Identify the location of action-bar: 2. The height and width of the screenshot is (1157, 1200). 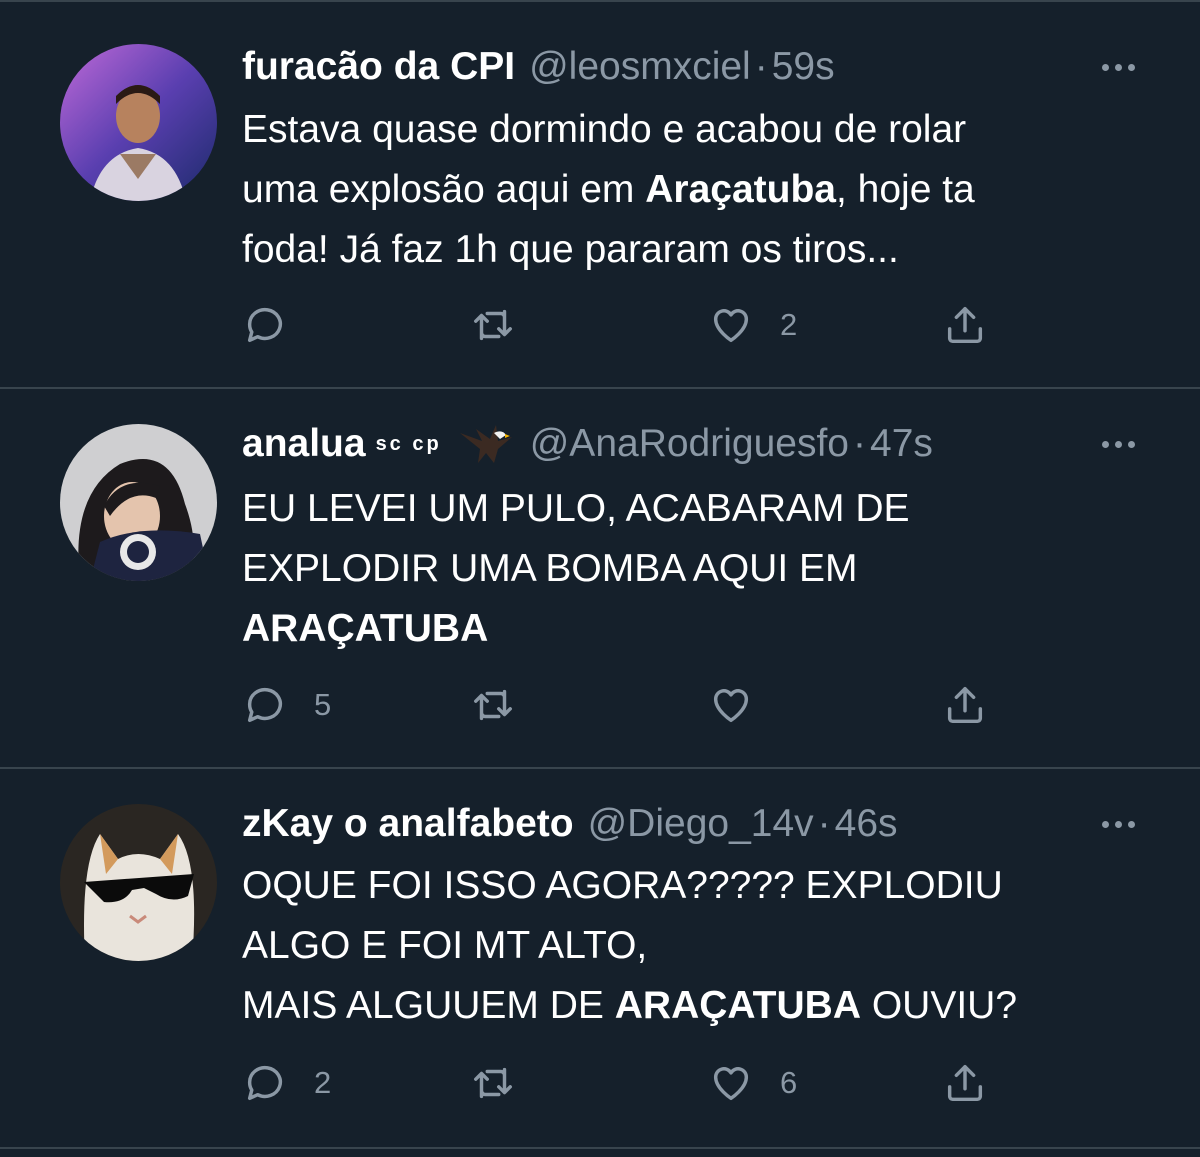
(622, 325).